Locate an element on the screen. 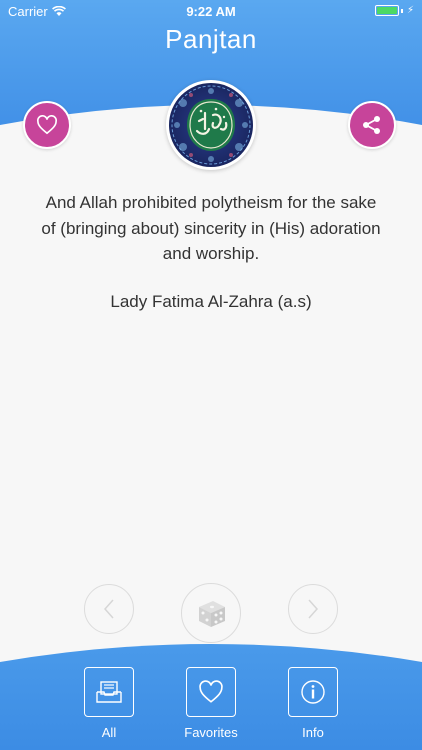 The height and width of the screenshot is (750, 422). chevron-left-icon is located at coordinates (108, 609).